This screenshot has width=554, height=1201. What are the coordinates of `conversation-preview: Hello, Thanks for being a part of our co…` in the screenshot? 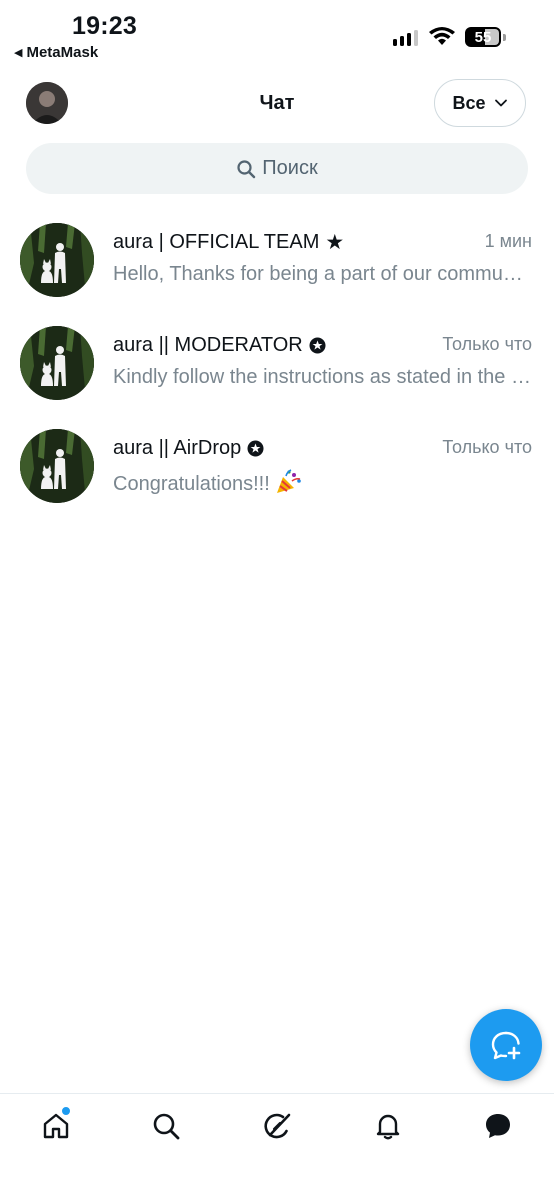 It's located at (323, 274).